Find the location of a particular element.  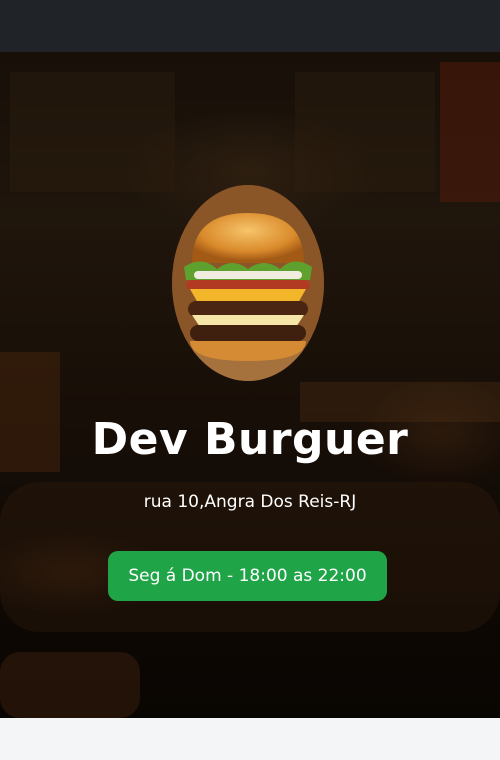

page-content-area is located at coordinates (250, 739).